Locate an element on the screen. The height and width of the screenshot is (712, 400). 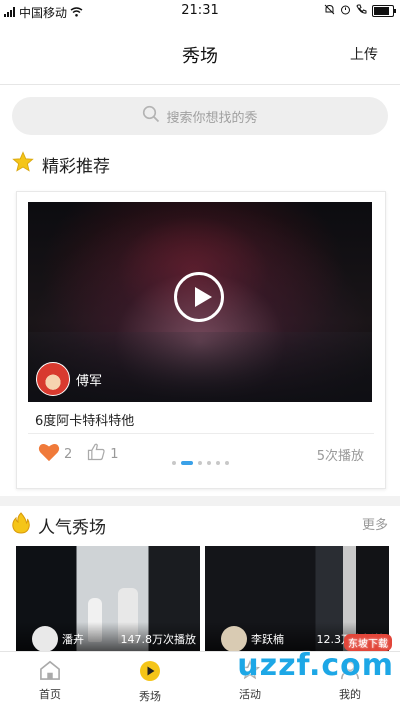
tab-home-label: 首页 is located at coordinates (50, 694).